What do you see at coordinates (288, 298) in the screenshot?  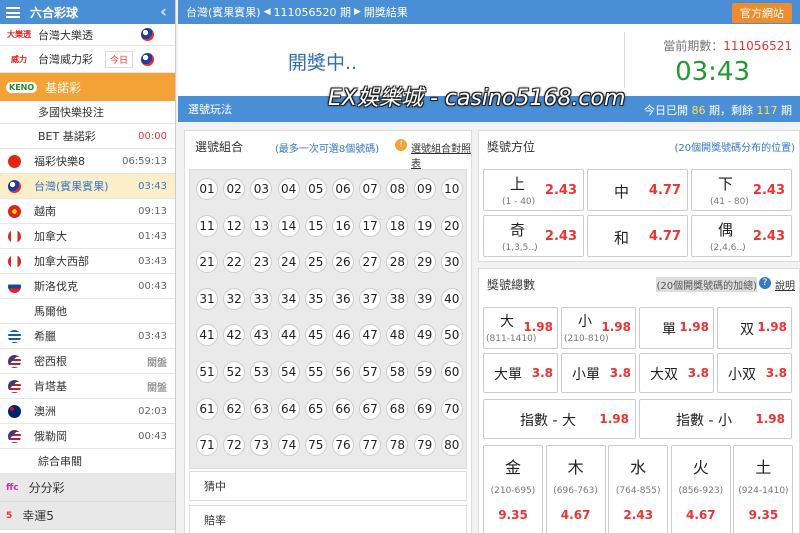 I see `number-ball: 34` at bounding box center [288, 298].